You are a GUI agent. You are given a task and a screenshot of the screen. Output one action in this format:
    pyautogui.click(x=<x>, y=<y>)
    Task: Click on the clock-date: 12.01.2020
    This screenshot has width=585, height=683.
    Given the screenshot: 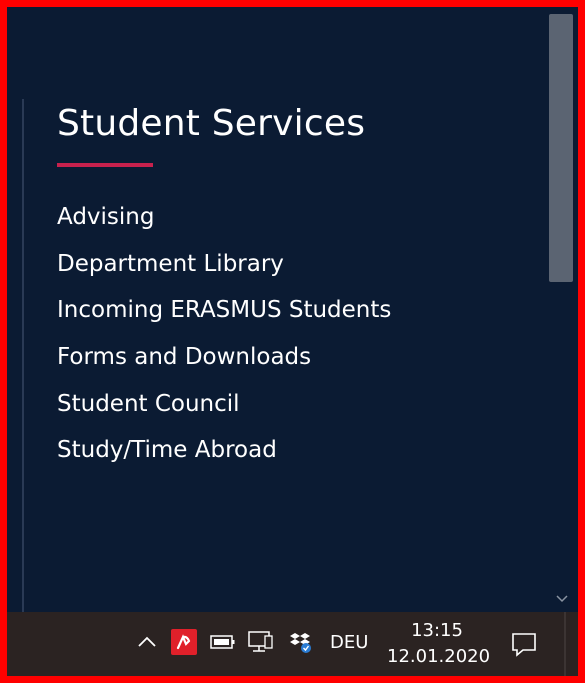 What is the action you would take?
    pyautogui.click(x=439, y=656)
    